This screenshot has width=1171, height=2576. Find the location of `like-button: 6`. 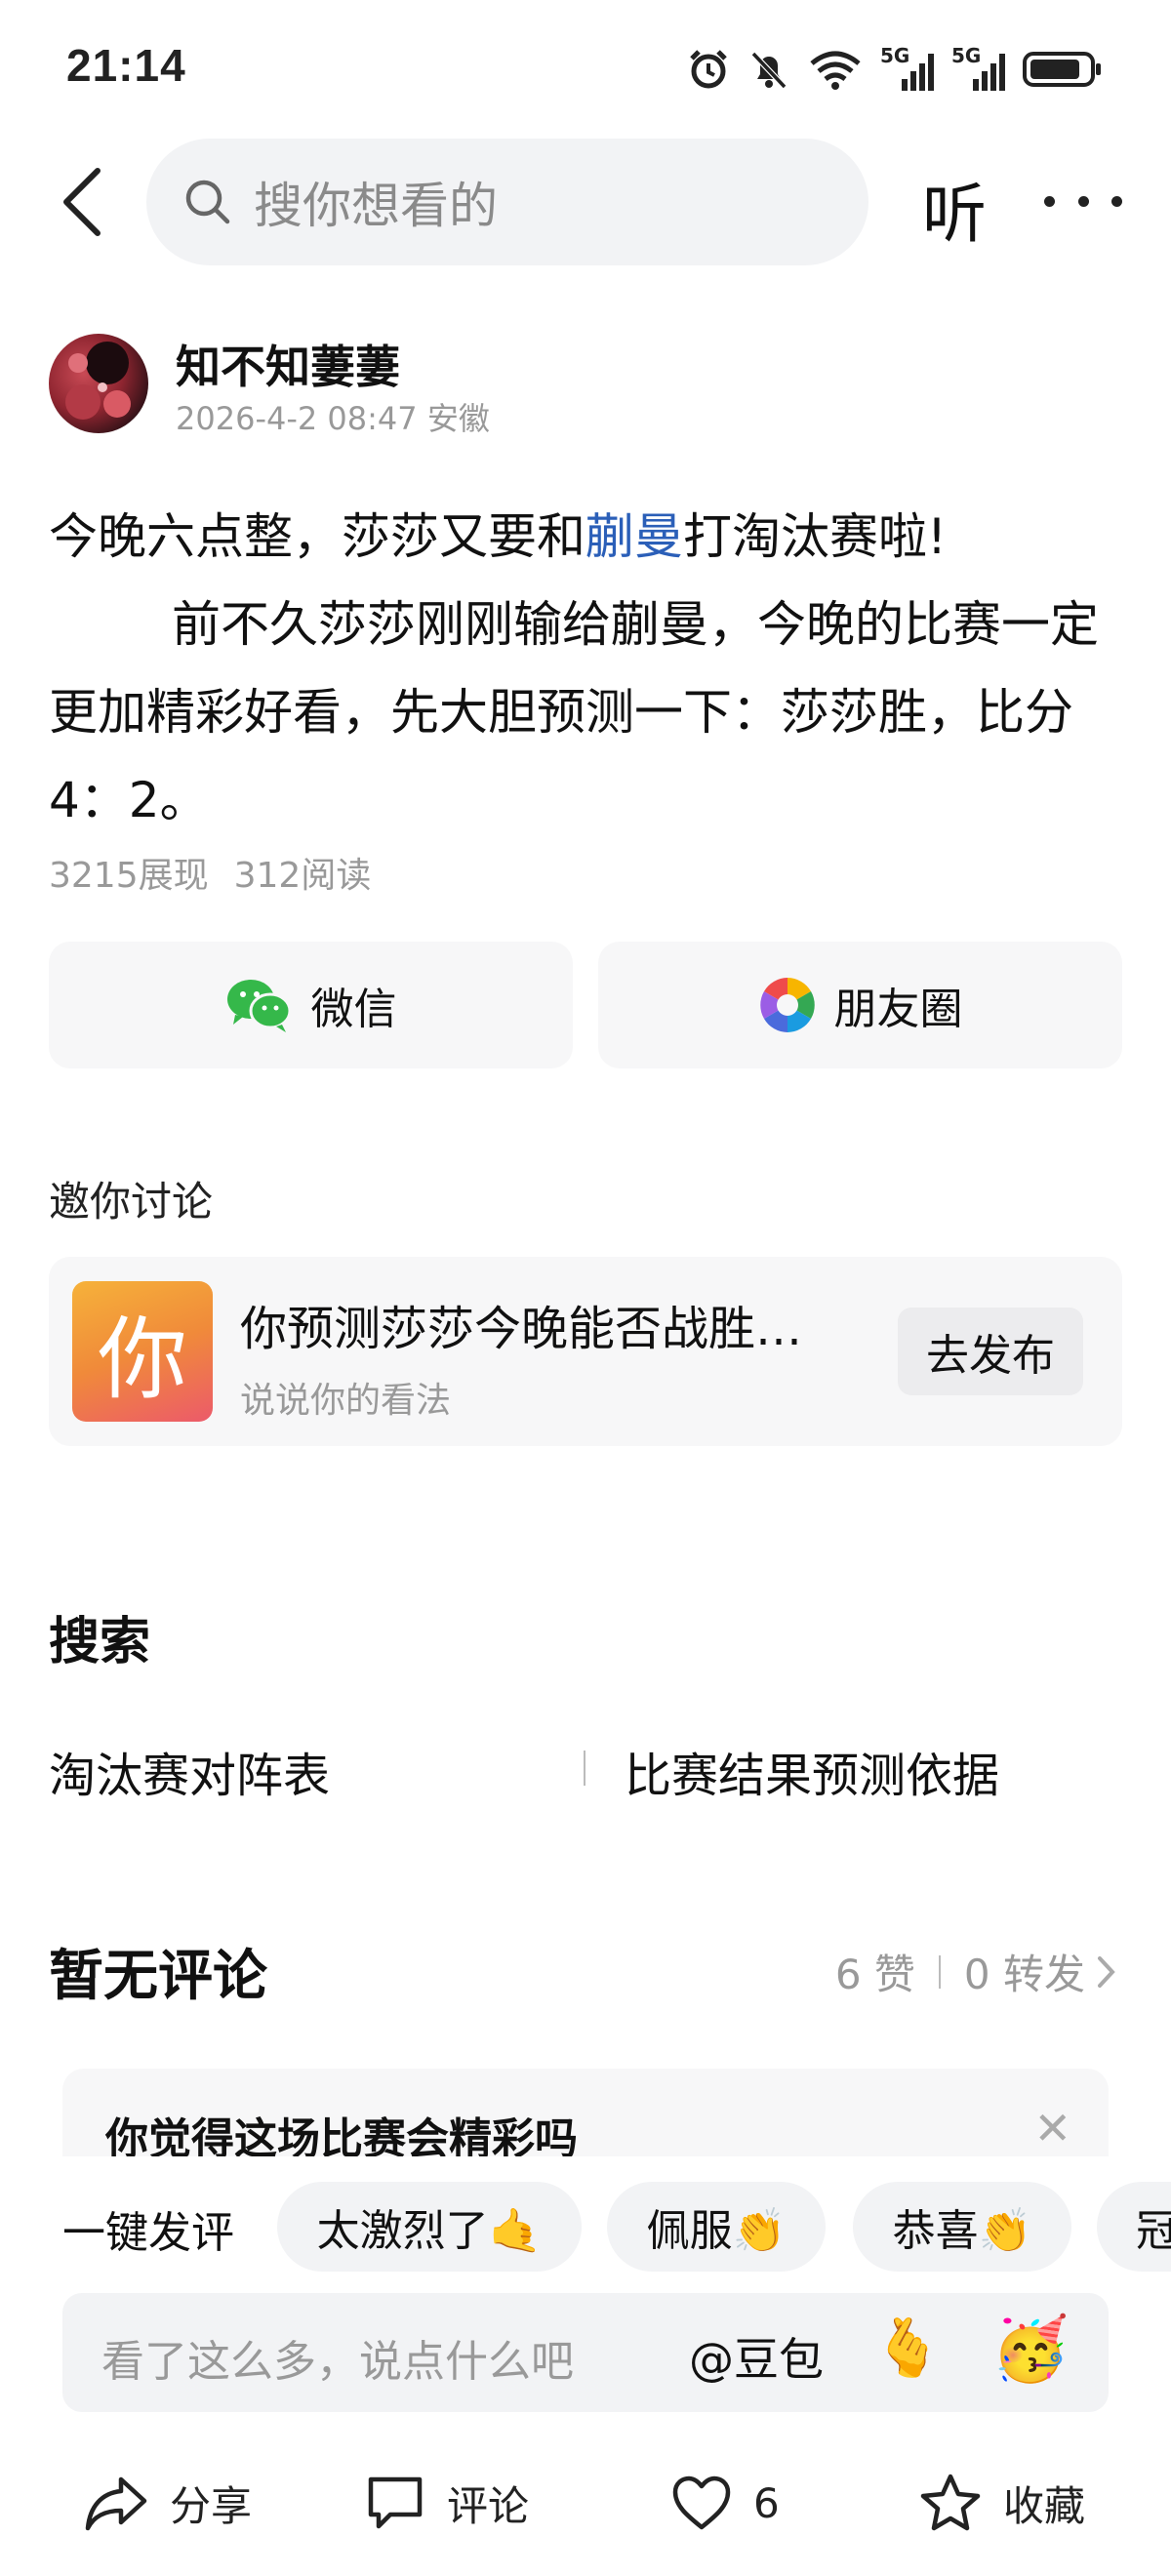

like-button: 6 is located at coordinates (725, 2503).